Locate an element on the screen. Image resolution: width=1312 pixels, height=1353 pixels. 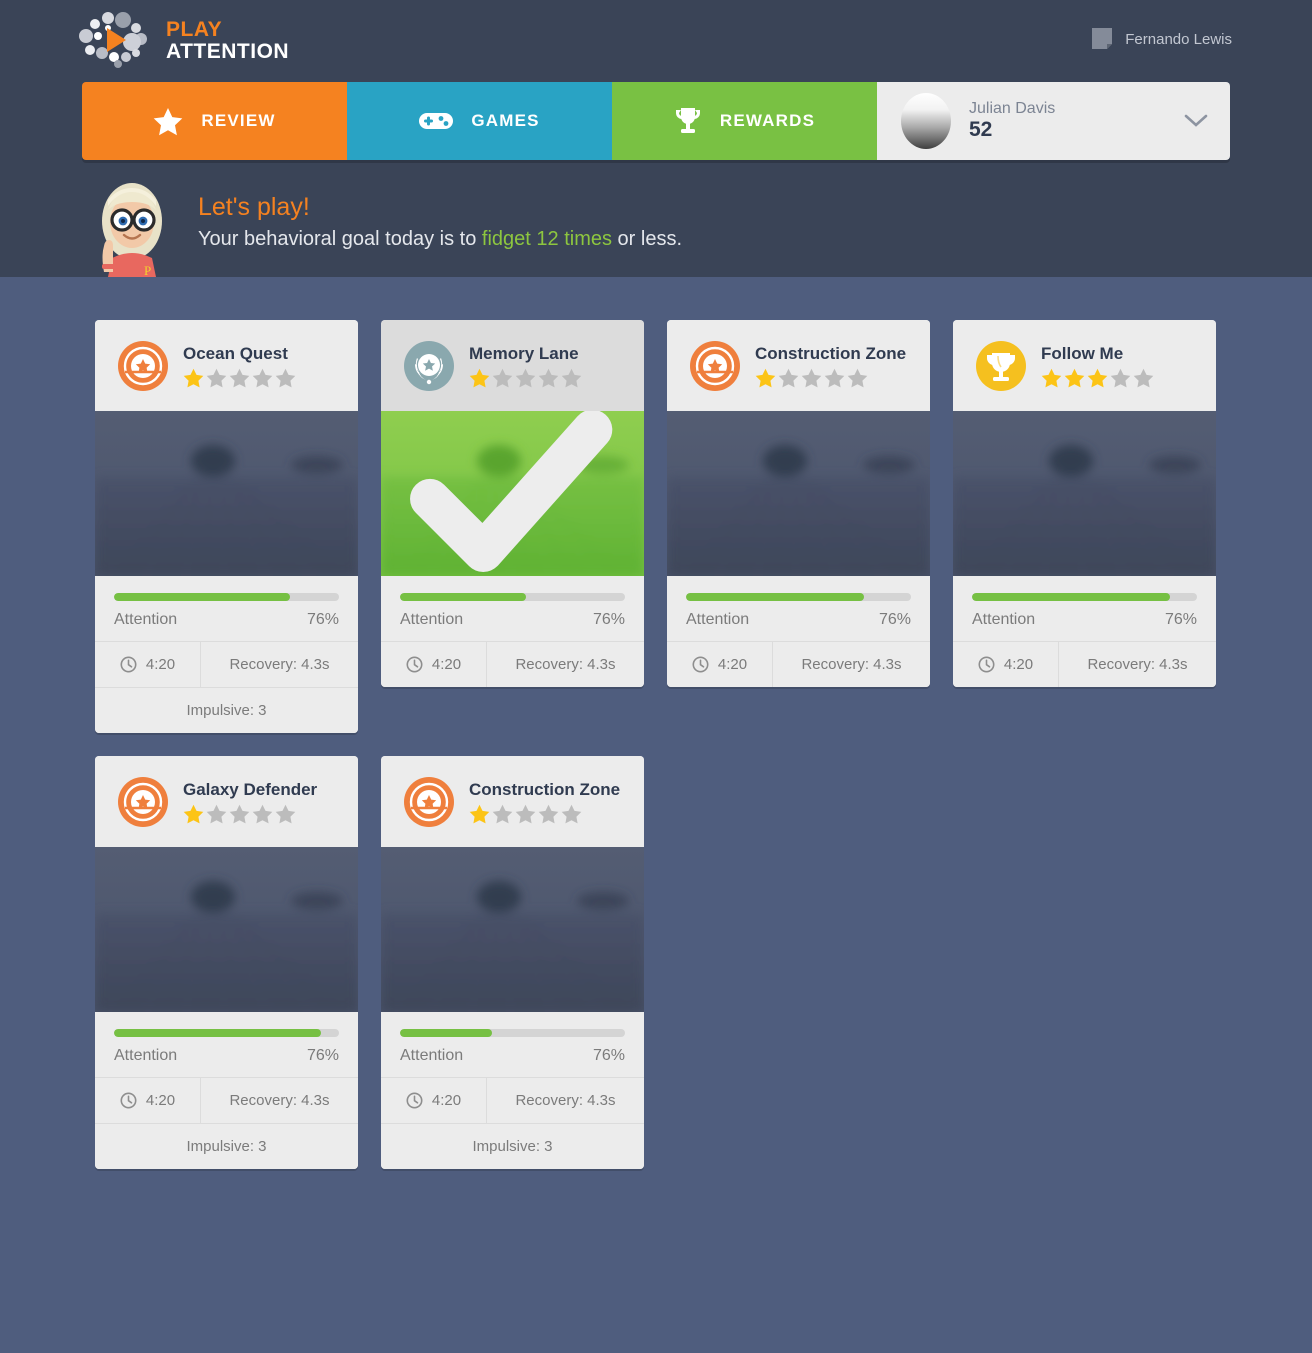
star-icon is located at coordinates (168, 121).